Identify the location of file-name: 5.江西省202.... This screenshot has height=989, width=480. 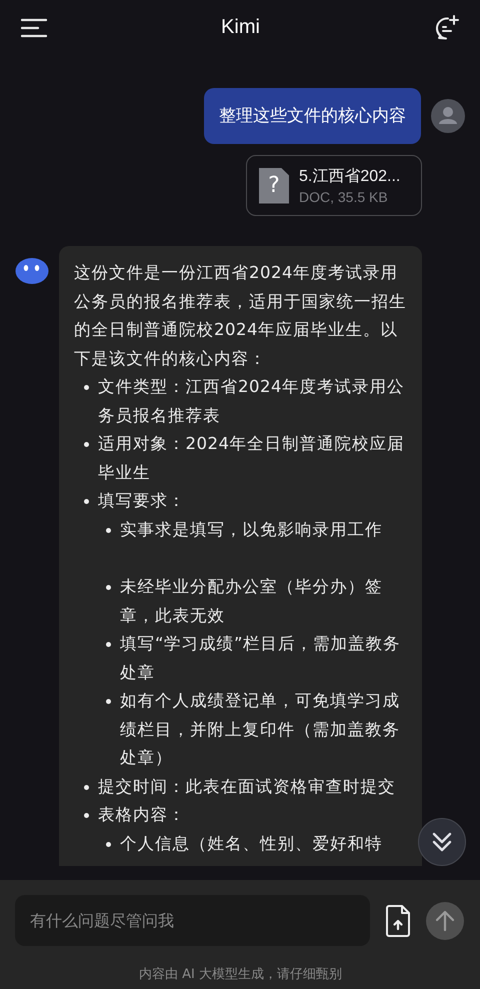
(349, 176).